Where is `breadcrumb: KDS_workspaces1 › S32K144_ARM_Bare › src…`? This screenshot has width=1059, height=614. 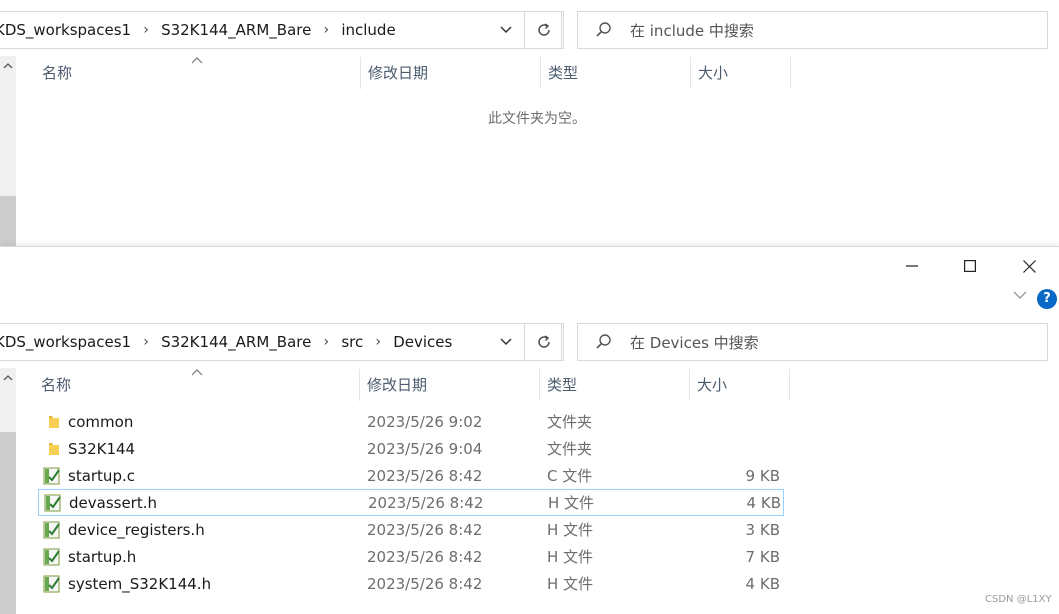
breadcrumb: KDS_workspaces1 › S32K144_ARM_Bare › src… is located at coordinates (227, 342).